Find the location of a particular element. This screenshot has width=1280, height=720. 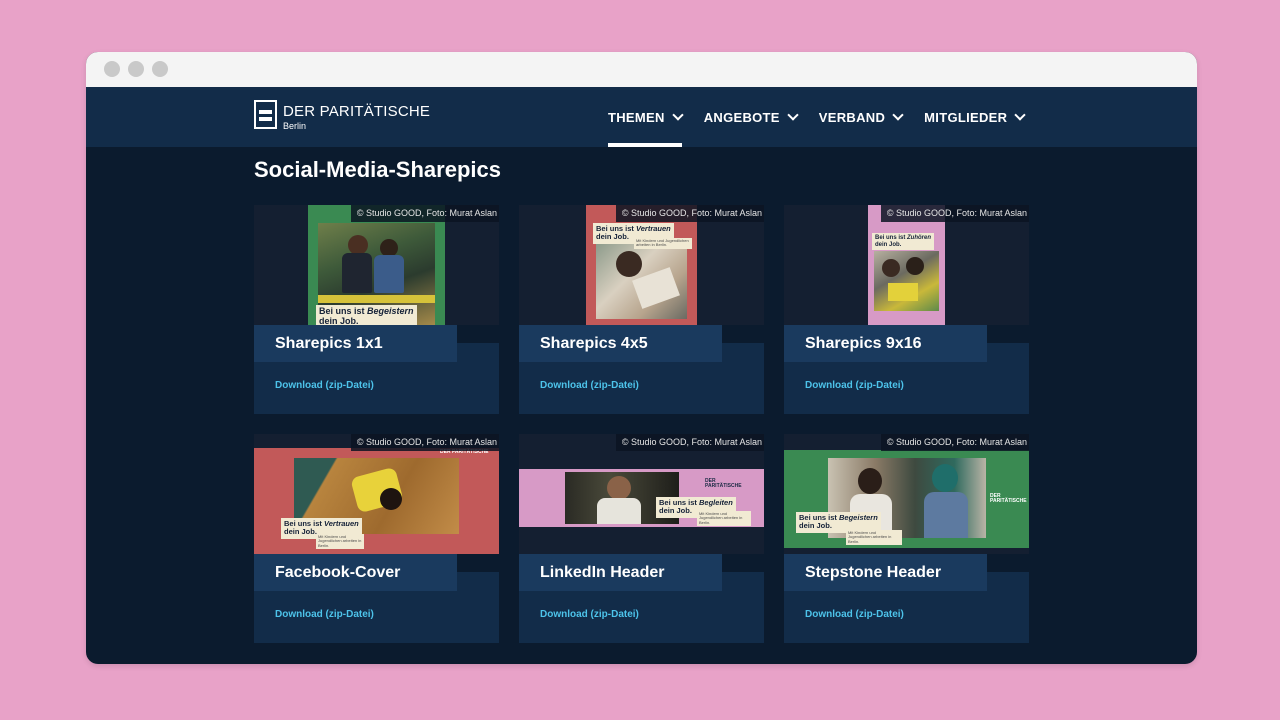

nav-item-themen: THEMEN is located at coordinates (646, 117).